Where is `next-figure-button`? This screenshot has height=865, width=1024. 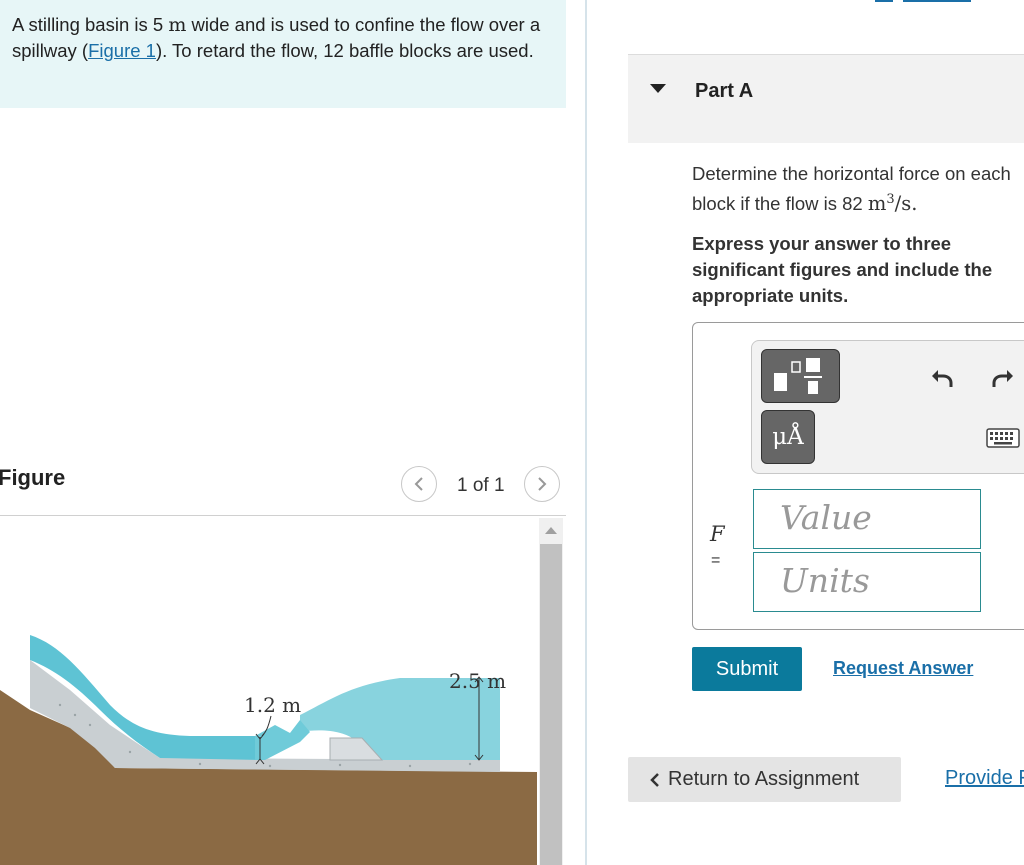 next-figure-button is located at coordinates (542, 484).